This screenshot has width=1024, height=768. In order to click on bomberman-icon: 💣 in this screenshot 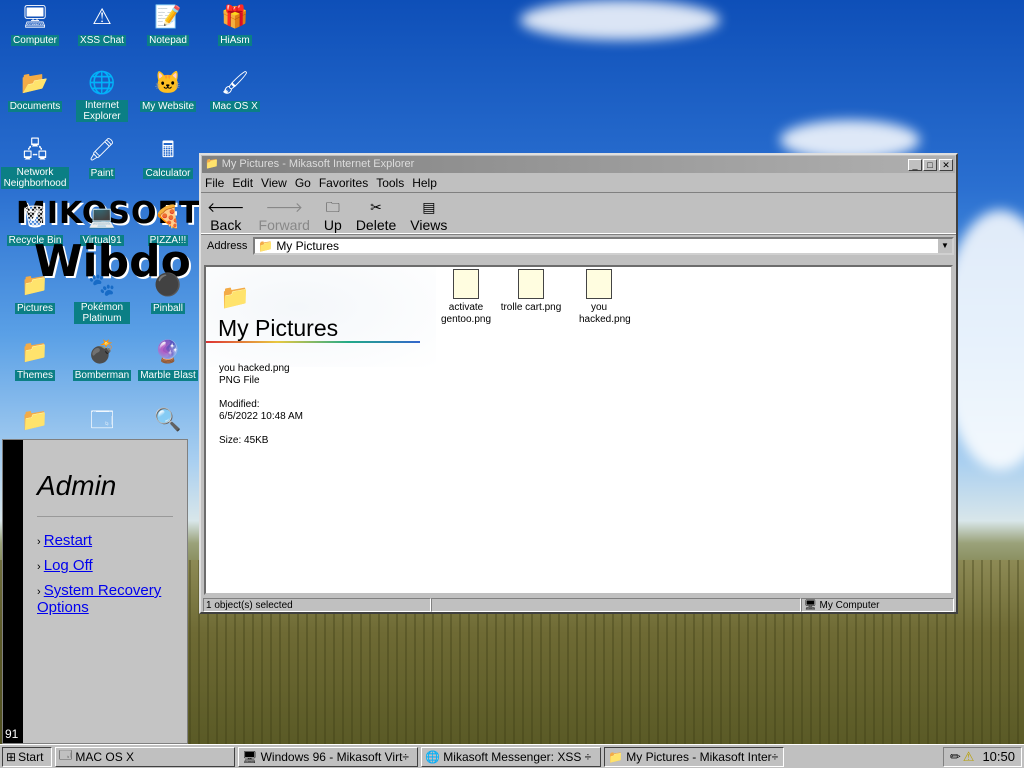, I will do `click(102, 351)`.